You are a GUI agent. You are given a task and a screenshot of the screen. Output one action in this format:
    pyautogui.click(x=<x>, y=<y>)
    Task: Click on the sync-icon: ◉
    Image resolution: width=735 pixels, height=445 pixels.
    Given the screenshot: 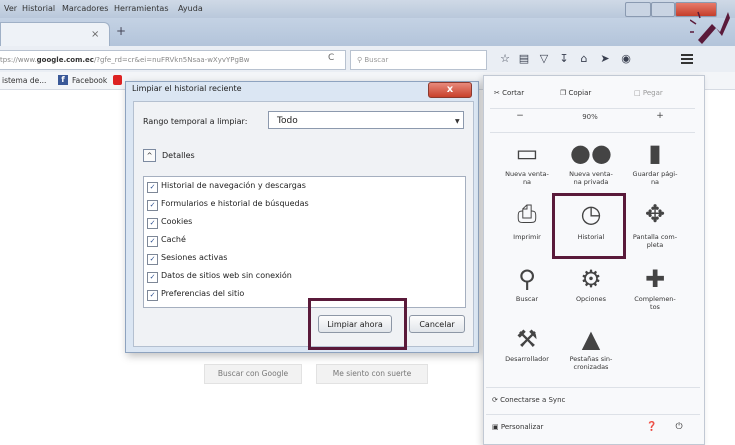 What is the action you would take?
    pyautogui.click(x=626, y=59)
    